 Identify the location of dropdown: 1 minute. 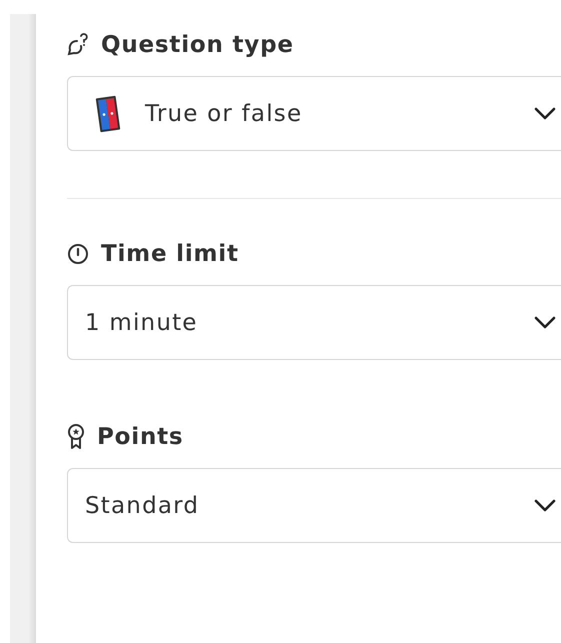
(314, 322).